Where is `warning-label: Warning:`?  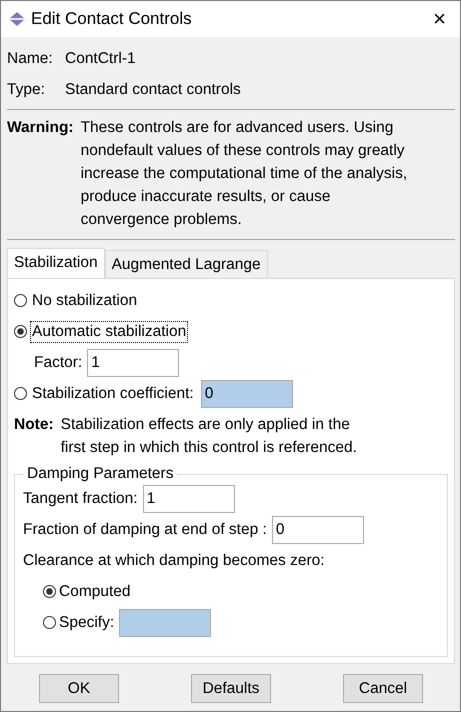 warning-label: Warning: is located at coordinates (40, 128).